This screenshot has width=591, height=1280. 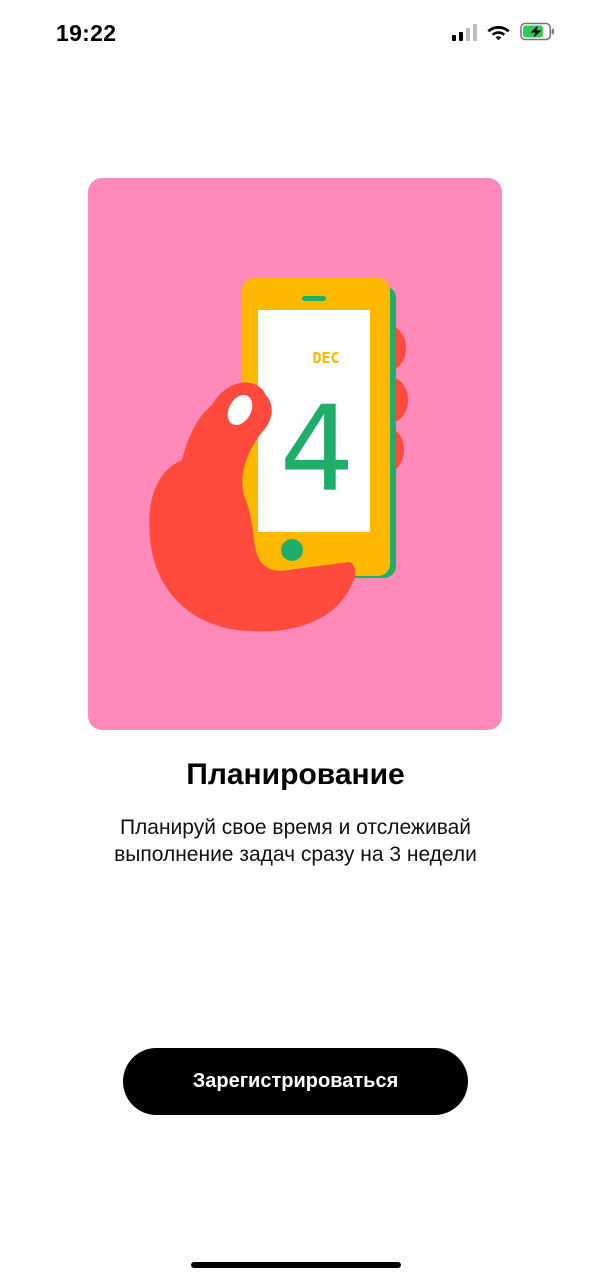 I want to click on status-time: 19:22, so click(x=86, y=33).